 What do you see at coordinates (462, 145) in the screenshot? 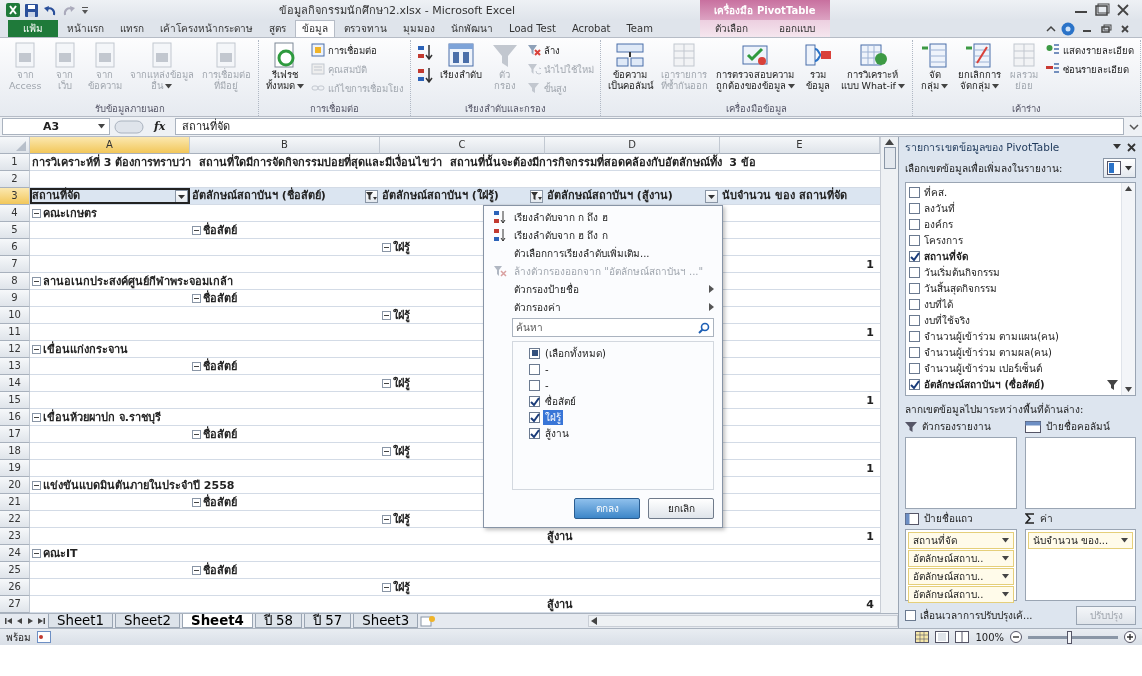
I see `column-header: C` at bounding box center [462, 145].